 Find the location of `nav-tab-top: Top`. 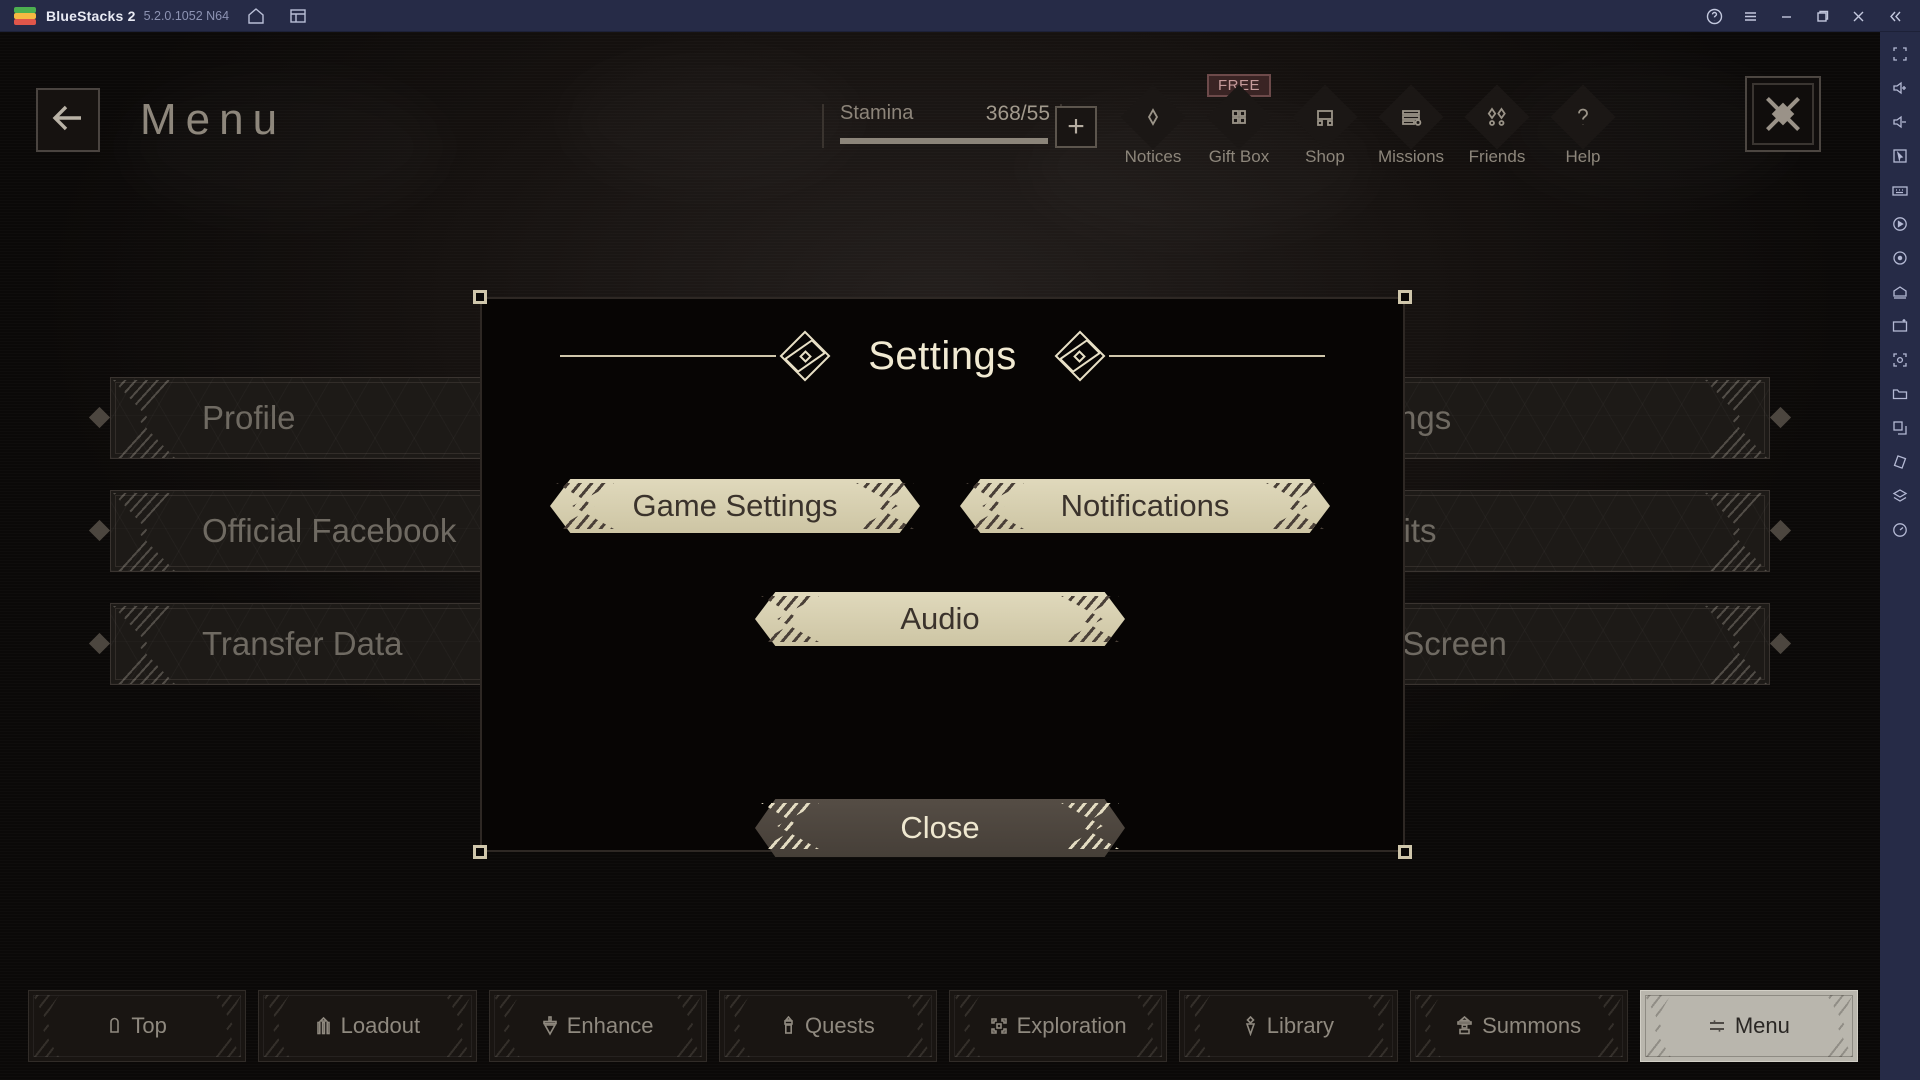

nav-tab-top: Top is located at coordinates (137, 1026).